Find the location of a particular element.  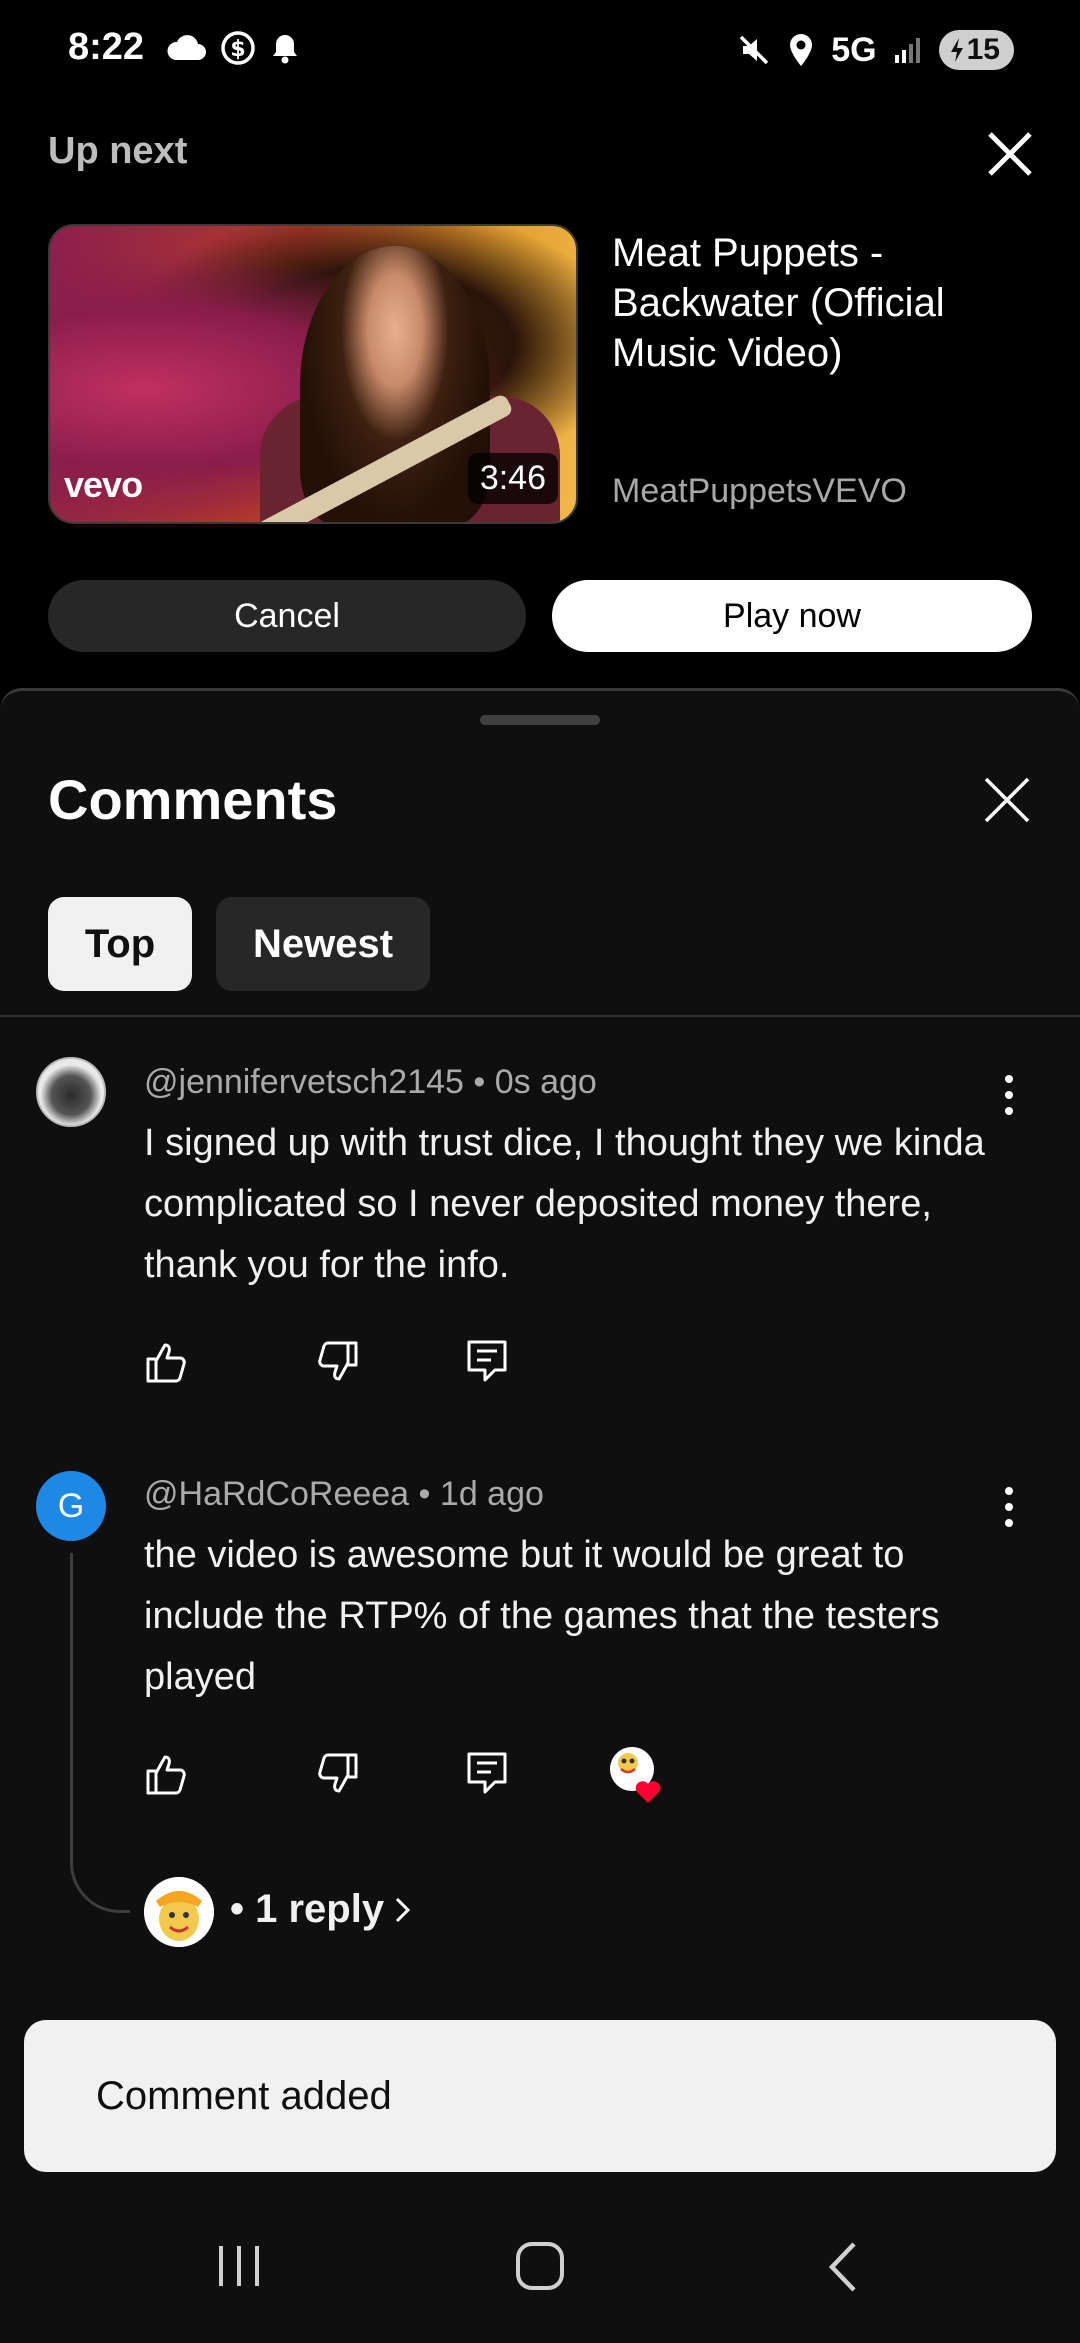

system-nav-bar is located at coordinates (540, 2265).